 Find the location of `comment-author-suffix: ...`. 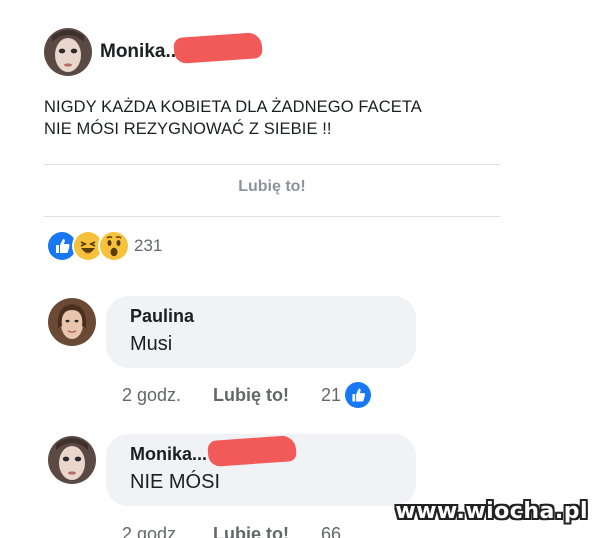

comment-author-suffix: ... is located at coordinates (200, 454).